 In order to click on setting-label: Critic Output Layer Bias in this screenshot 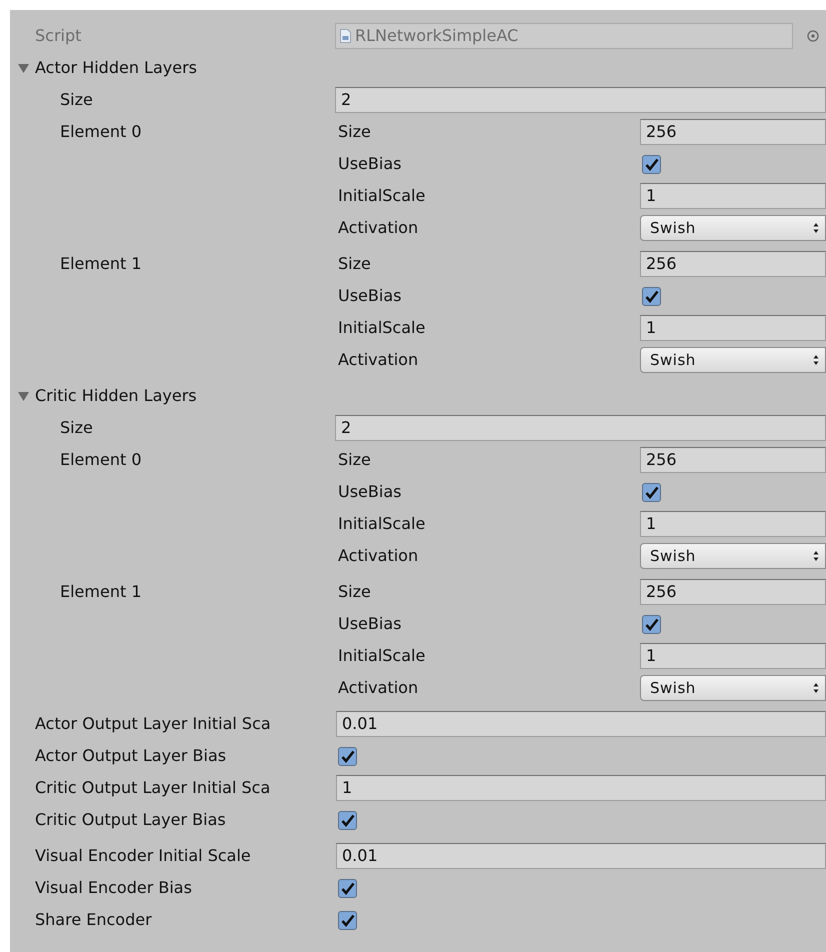, I will do `click(130, 820)`.